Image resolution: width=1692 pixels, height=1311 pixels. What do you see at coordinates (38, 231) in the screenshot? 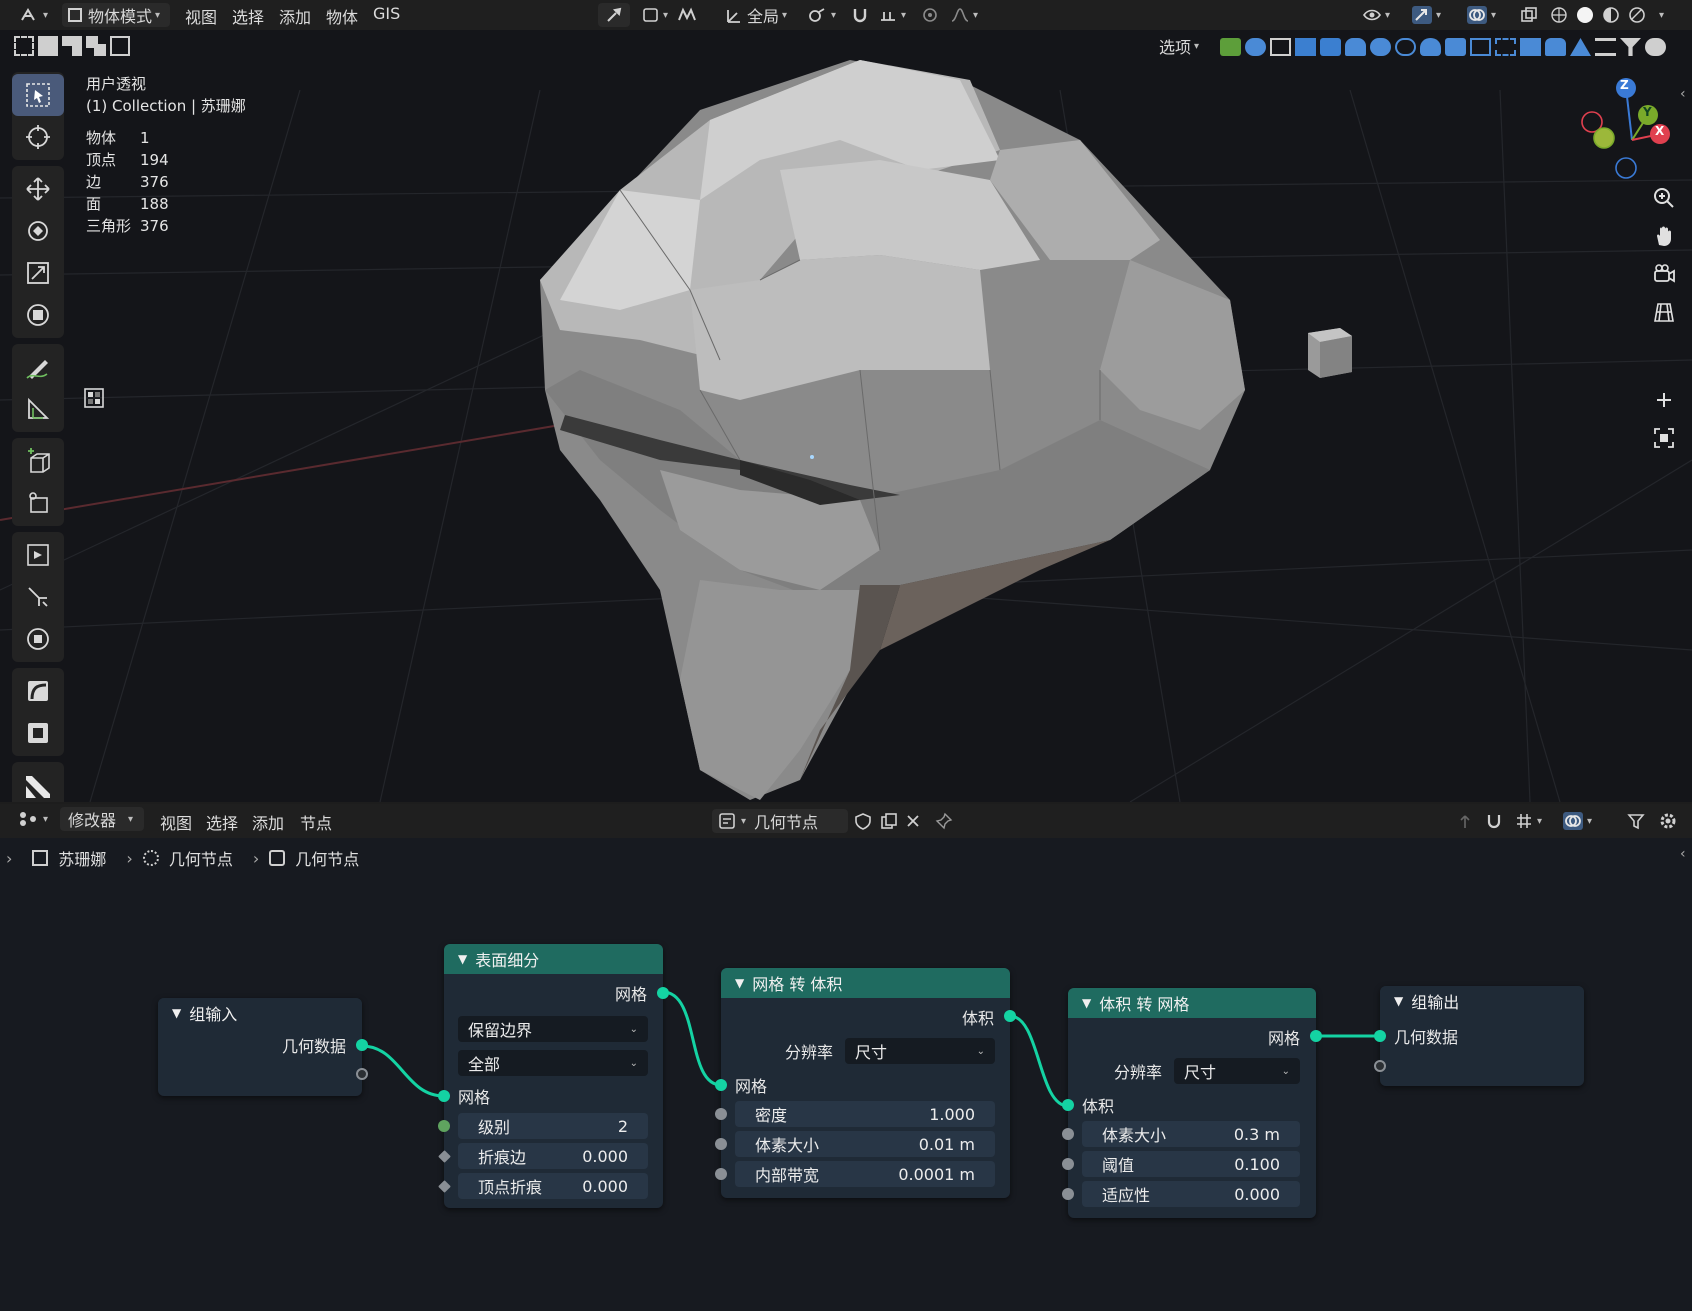
I see `rotate-tool` at bounding box center [38, 231].